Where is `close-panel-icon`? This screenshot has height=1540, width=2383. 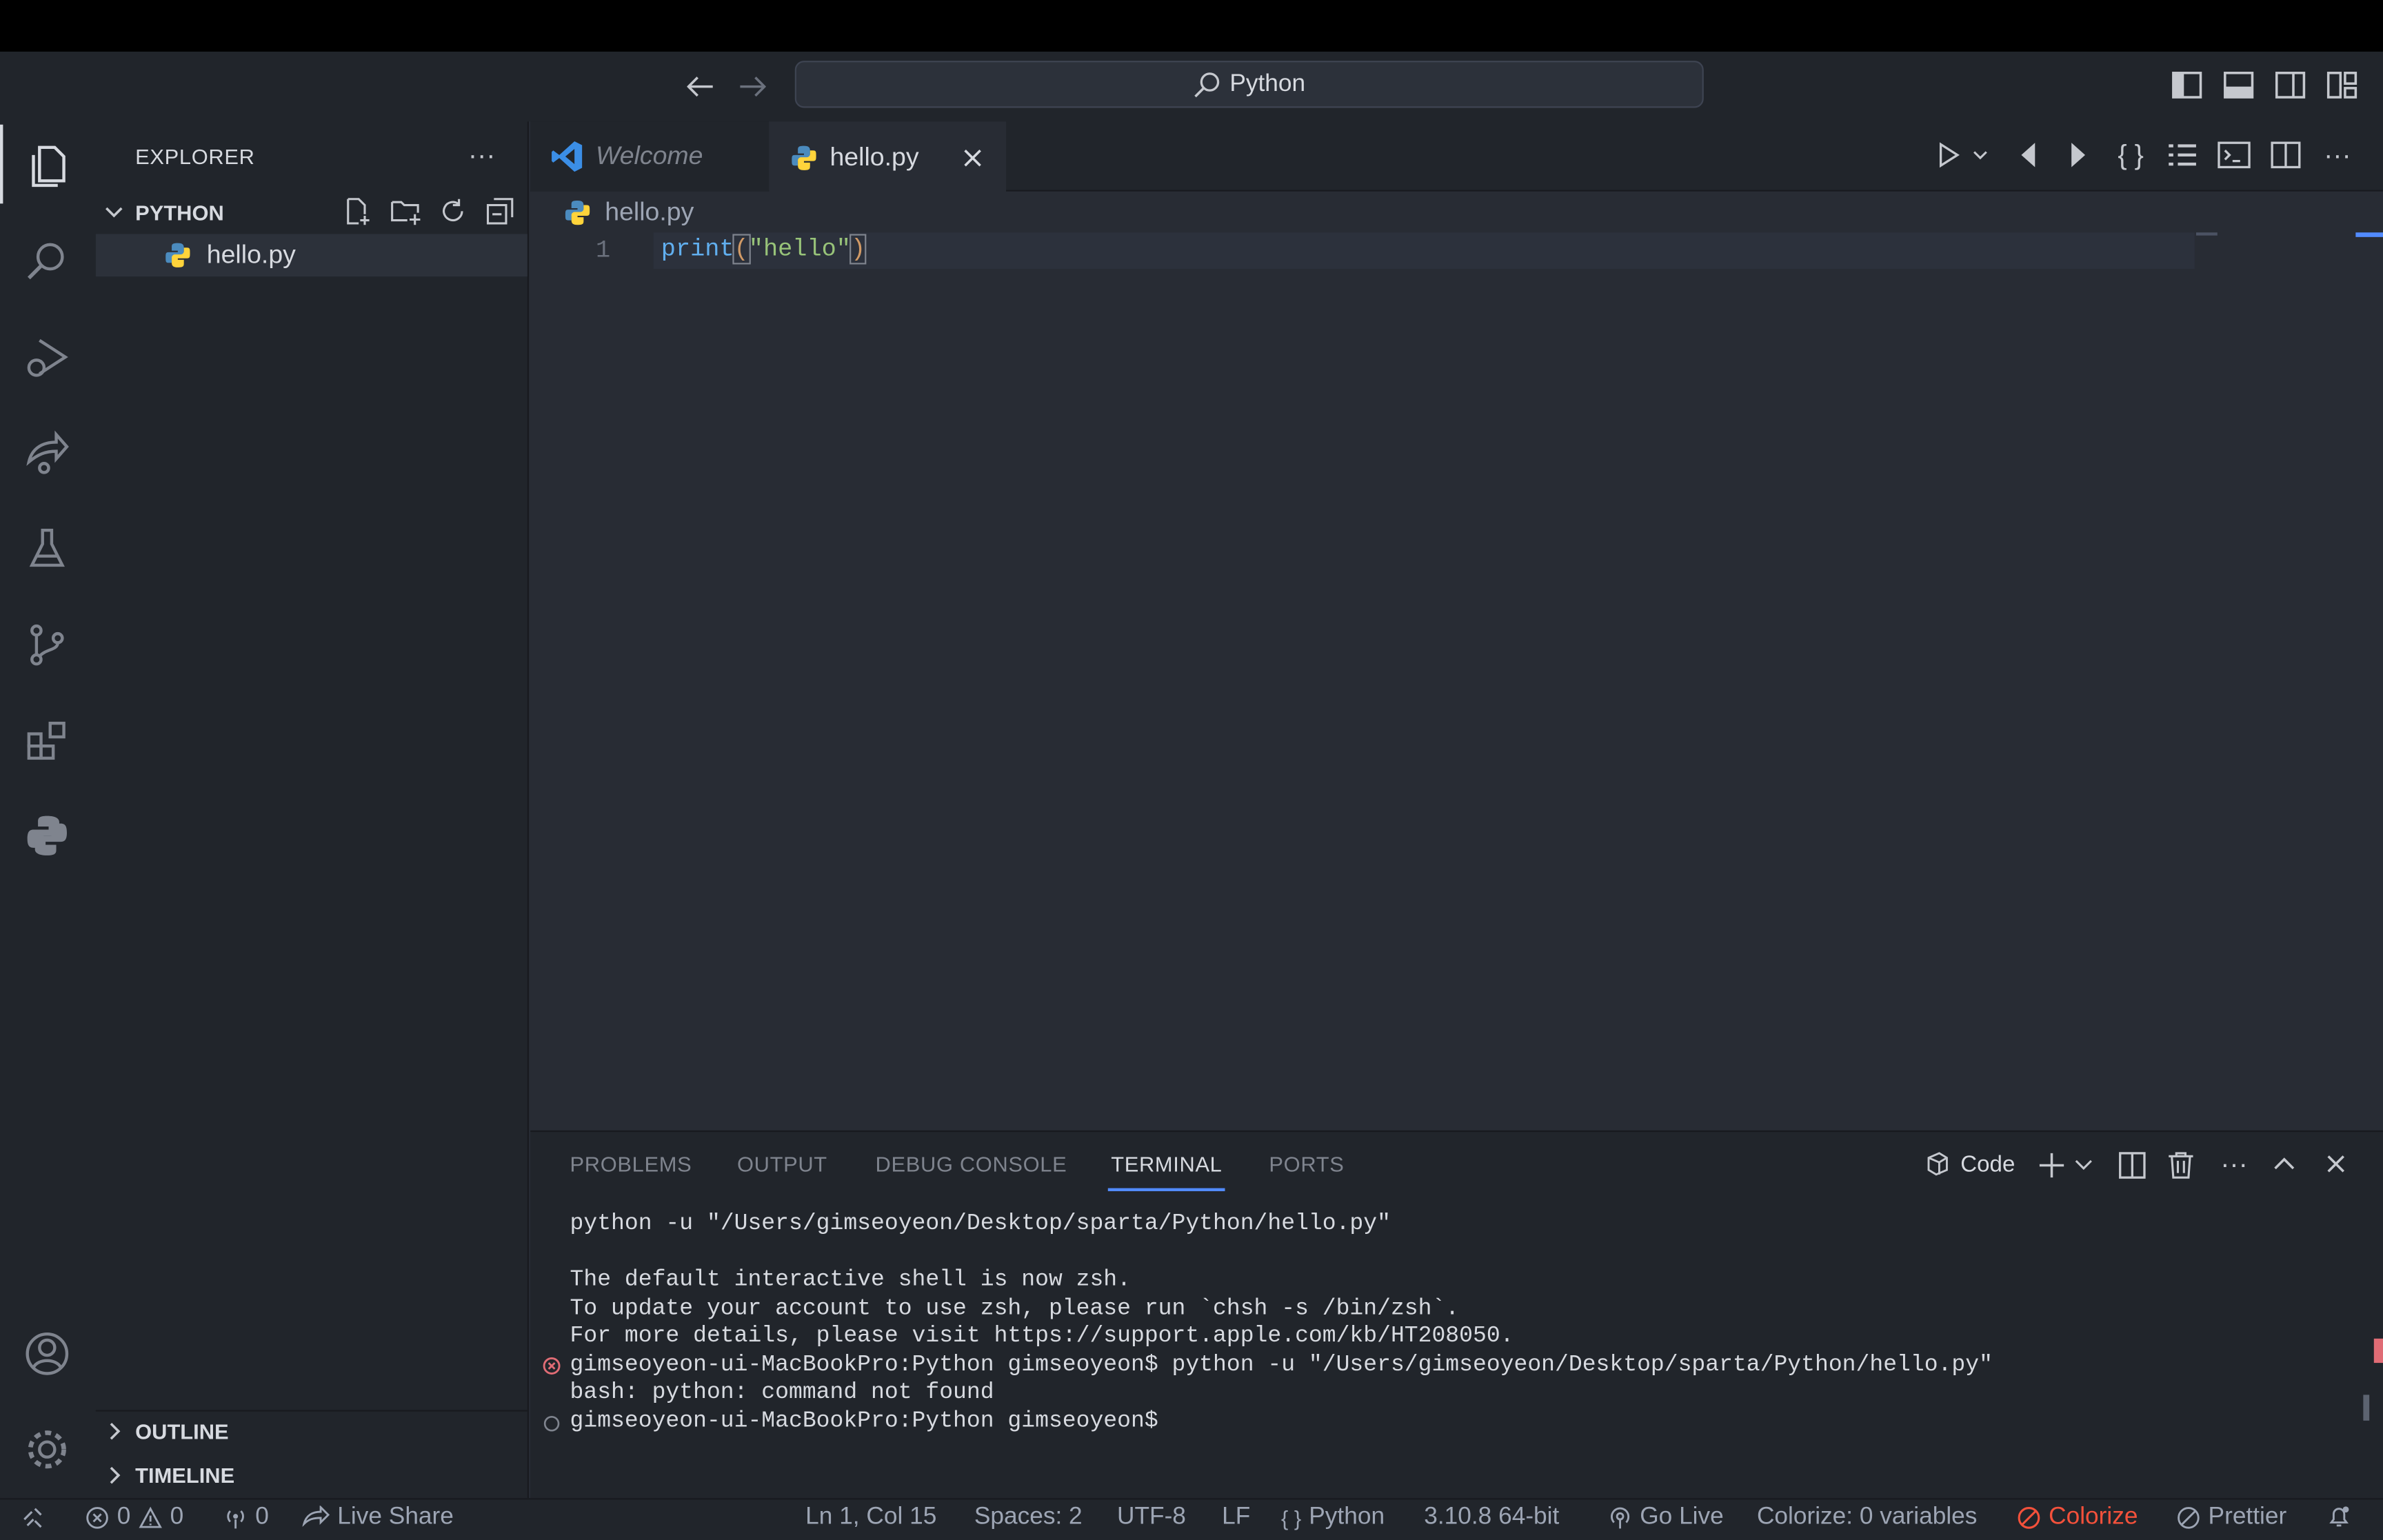 close-panel-icon is located at coordinates (2335, 1164).